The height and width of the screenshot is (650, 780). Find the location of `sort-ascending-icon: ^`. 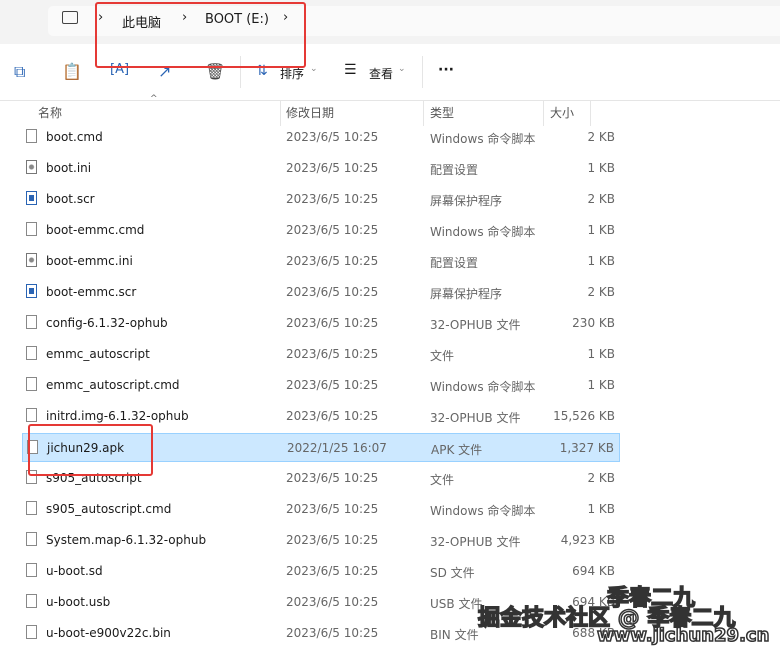

sort-ascending-icon: ^ is located at coordinates (154, 99).